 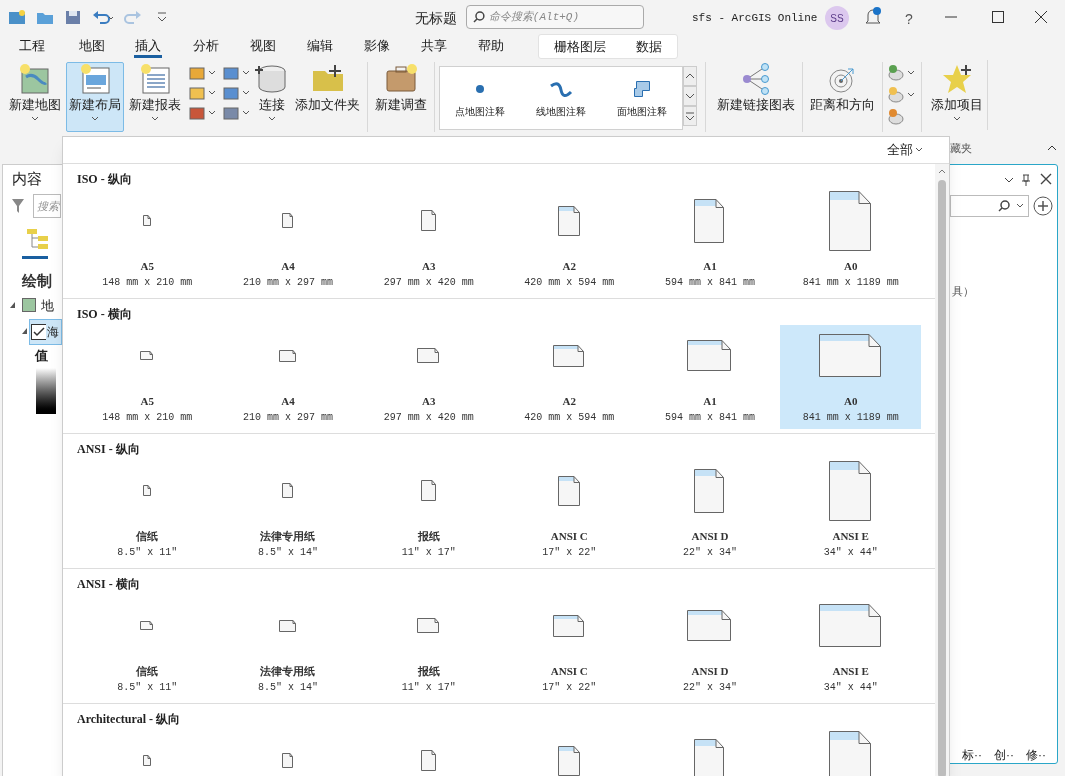 I want to click on ribbon-button: 新建调查, so click(x=401, y=97).